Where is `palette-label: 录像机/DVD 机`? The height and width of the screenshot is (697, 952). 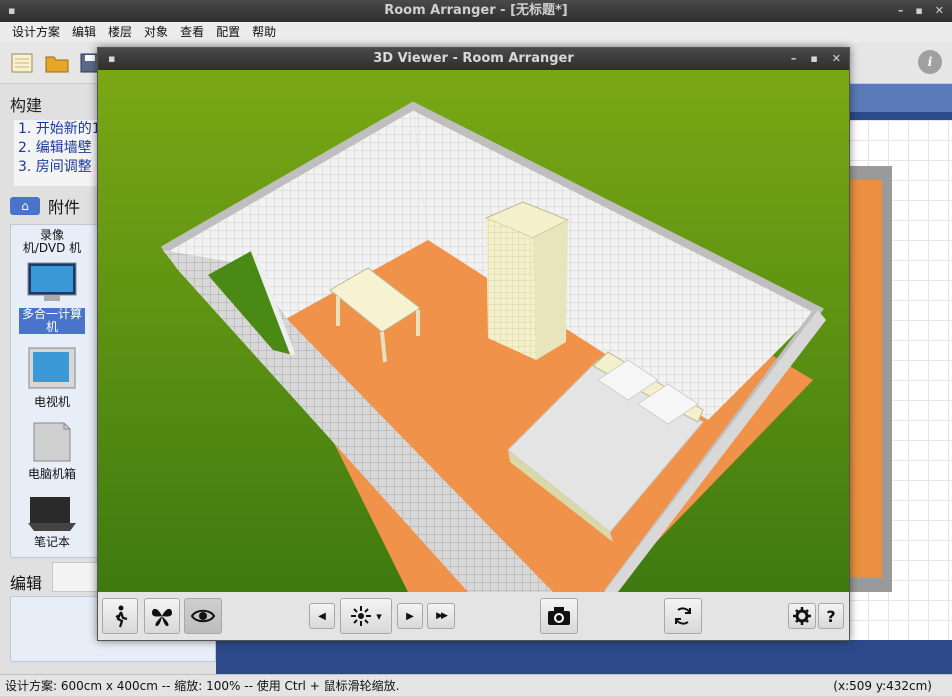 palette-label: 录像机/DVD 机 is located at coordinates (52, 241).